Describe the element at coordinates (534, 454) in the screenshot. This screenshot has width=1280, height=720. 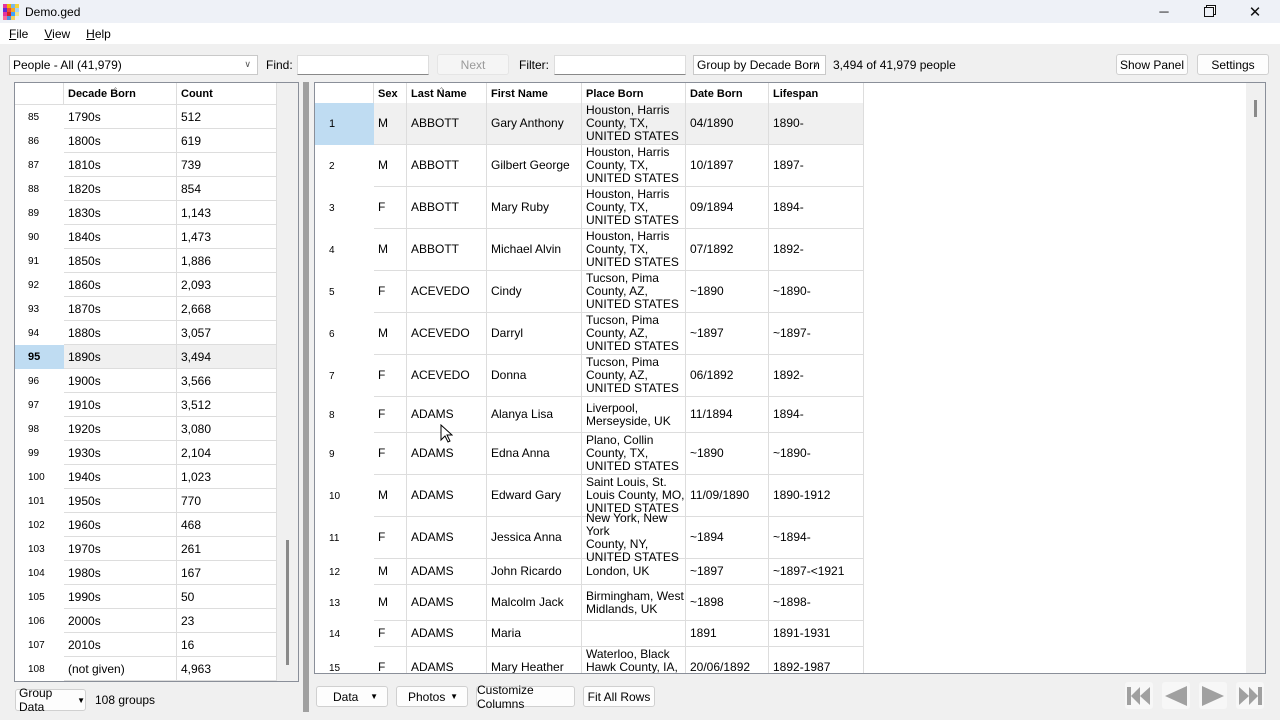
I see `first-name-cell: Edna Anna` at that location.